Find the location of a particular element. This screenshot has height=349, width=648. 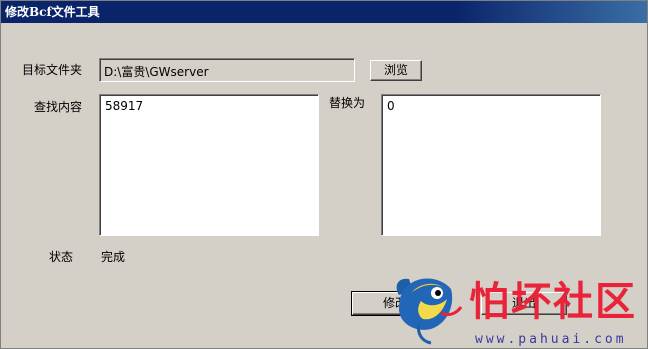

replace-label: 替换为 is located at coordinates (347, 103).